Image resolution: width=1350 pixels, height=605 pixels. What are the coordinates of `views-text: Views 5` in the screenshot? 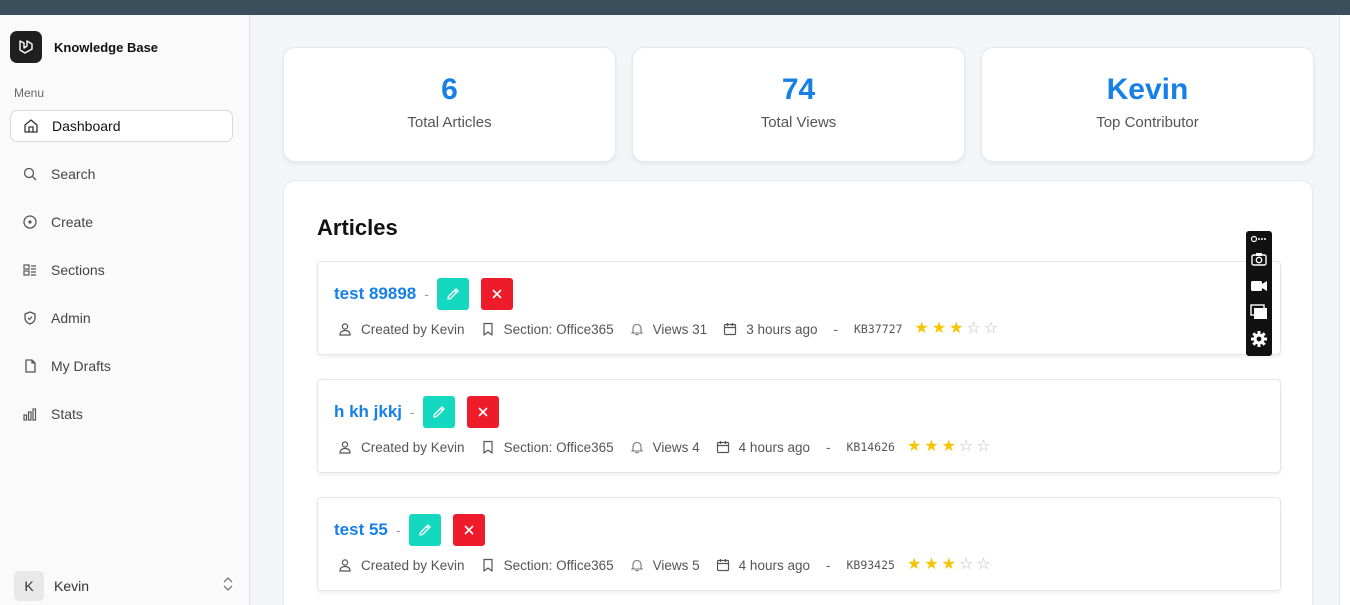 It's located at (676, 565).